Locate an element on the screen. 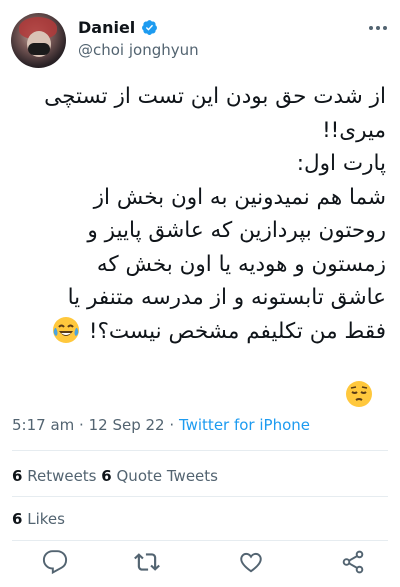 The image size is (400, 587). more-options-icon is located at coordinates (378, 28).